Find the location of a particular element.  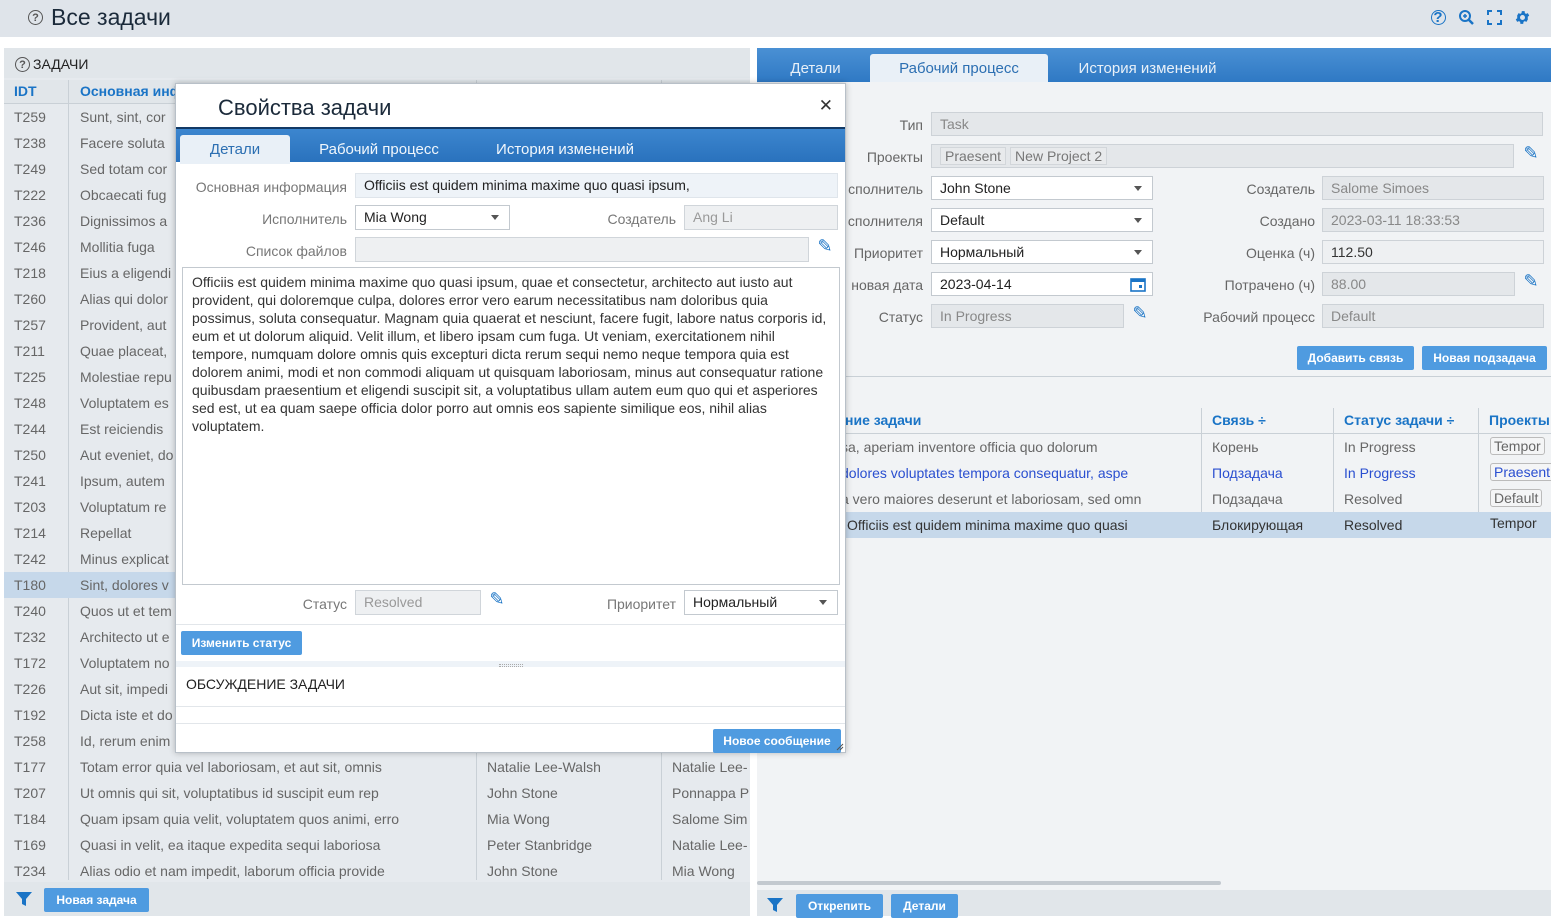

priority-label: Приоритет is located at coordinates (641, 604).